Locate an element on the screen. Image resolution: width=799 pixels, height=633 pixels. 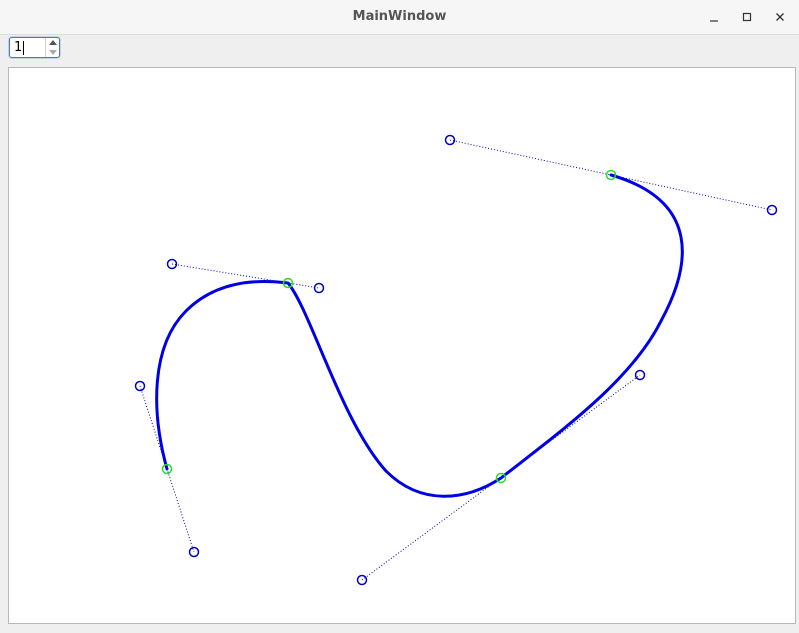
maximize-button is located at coordinates (747, 17).